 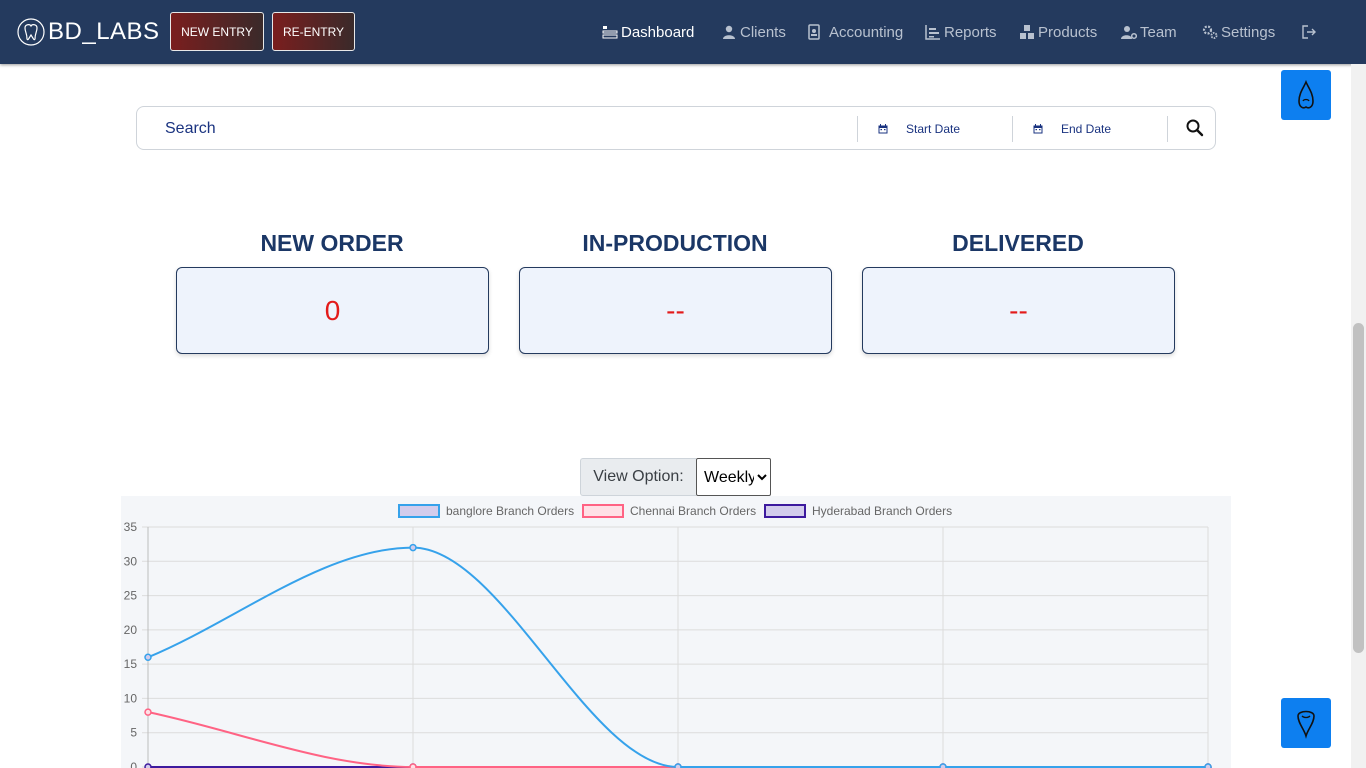 I want to click on cubes-icon, so click(x=1027, y=32).